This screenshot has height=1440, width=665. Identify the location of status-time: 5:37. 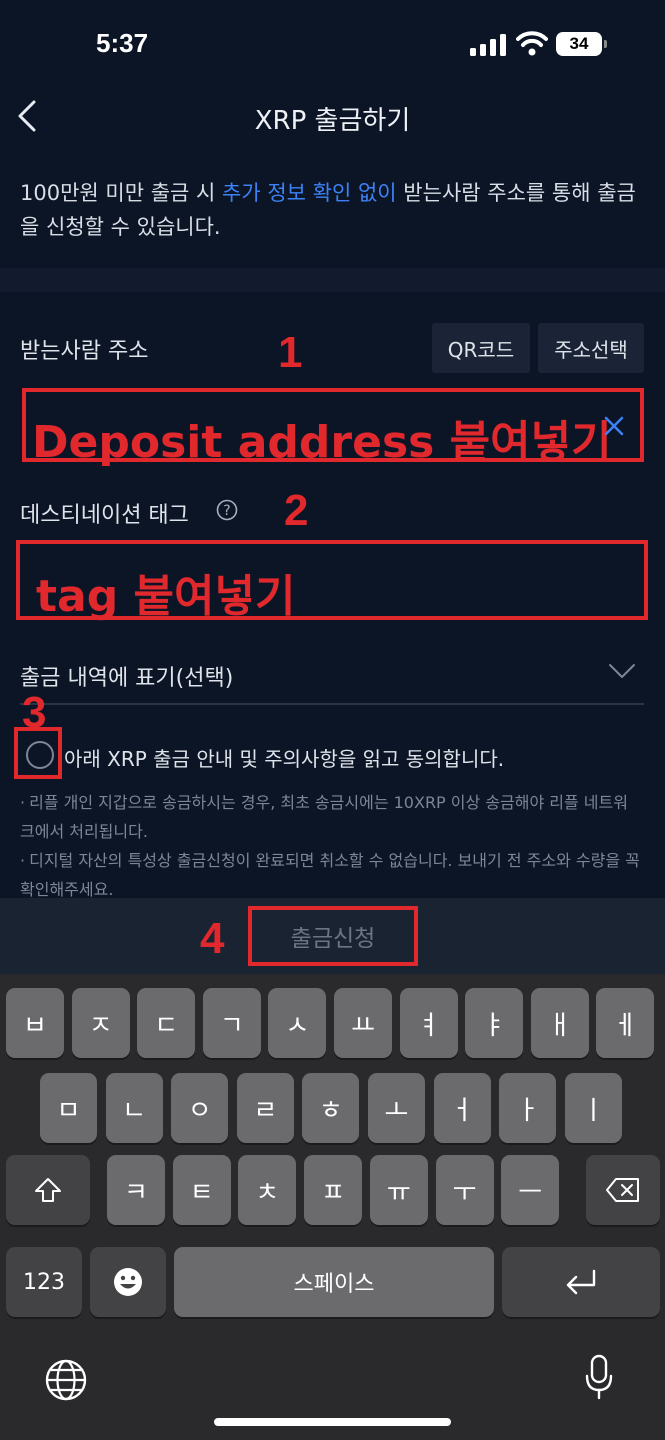
(122, 43).